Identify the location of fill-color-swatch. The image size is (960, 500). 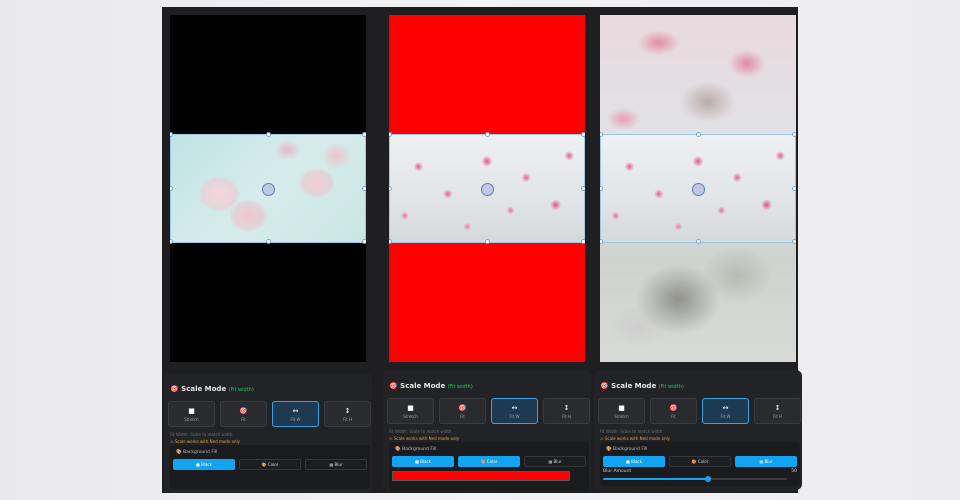
(481, 476).